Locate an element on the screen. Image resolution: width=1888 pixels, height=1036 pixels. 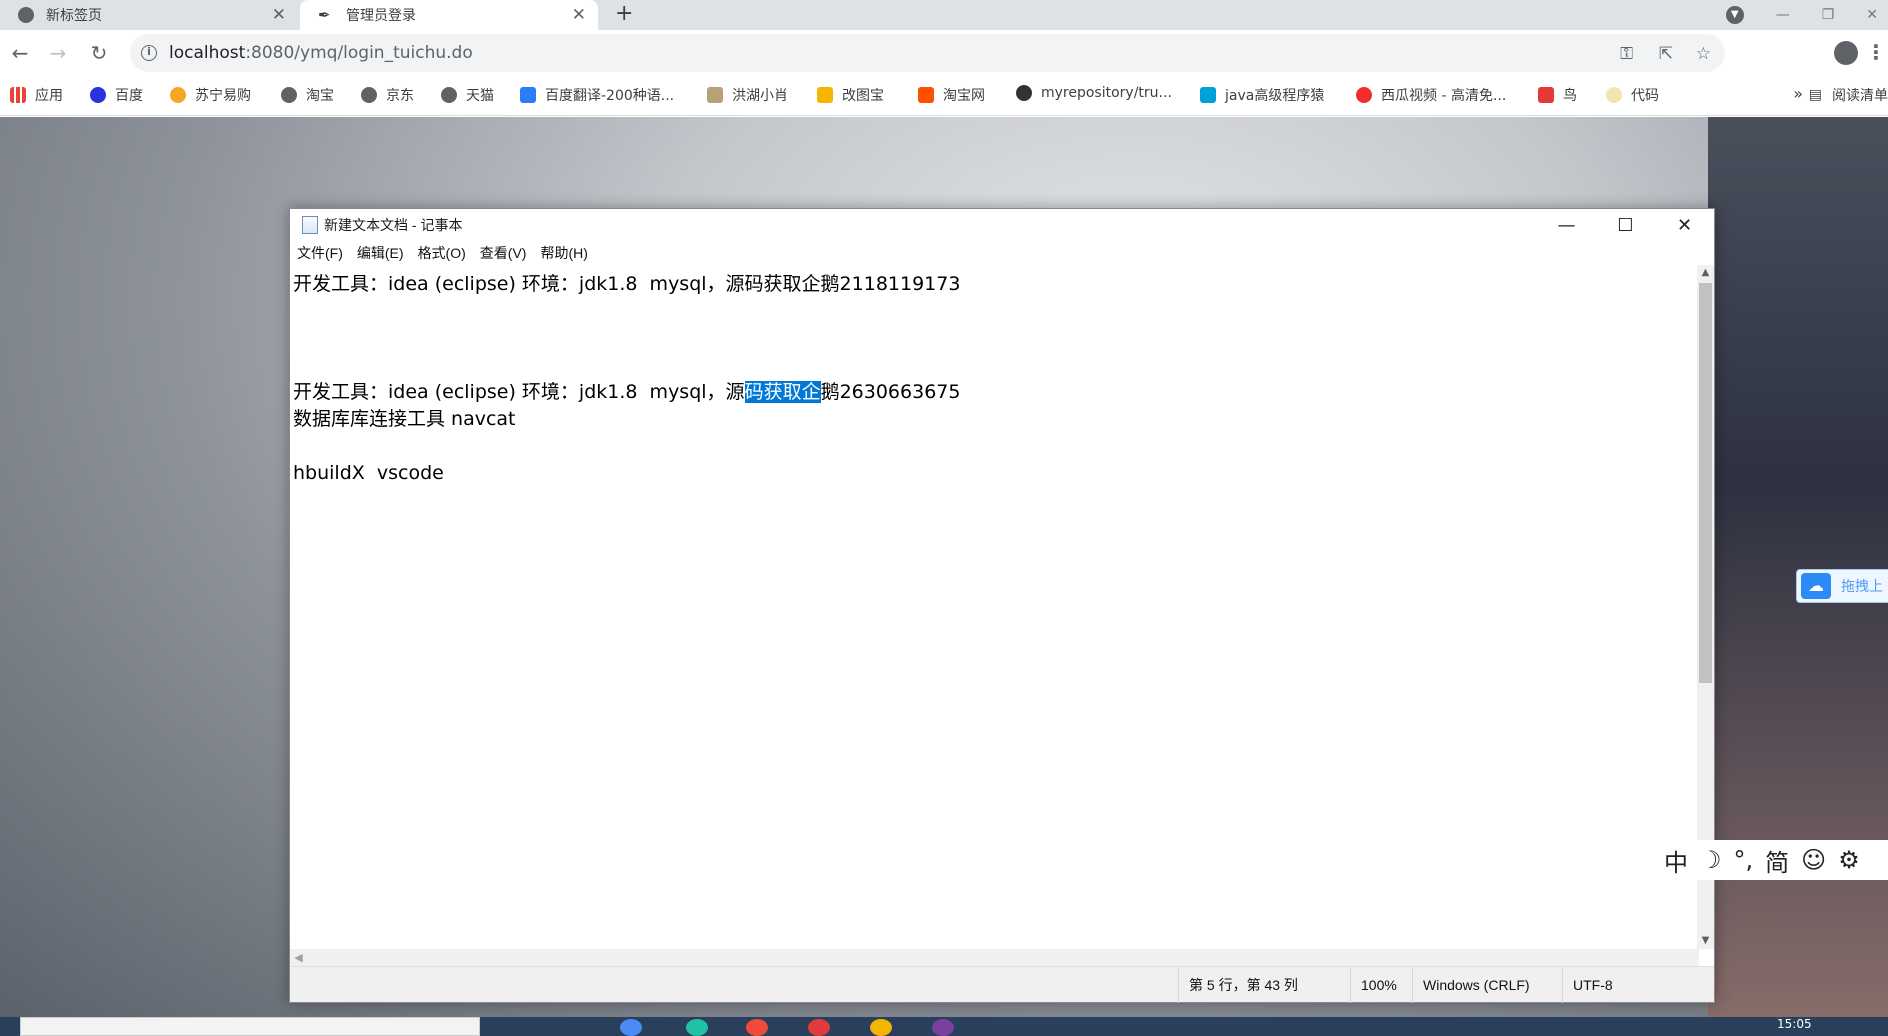
tab-admin-login: ✒ 管理员登录 ✕ is located at coordinates (449, 15).